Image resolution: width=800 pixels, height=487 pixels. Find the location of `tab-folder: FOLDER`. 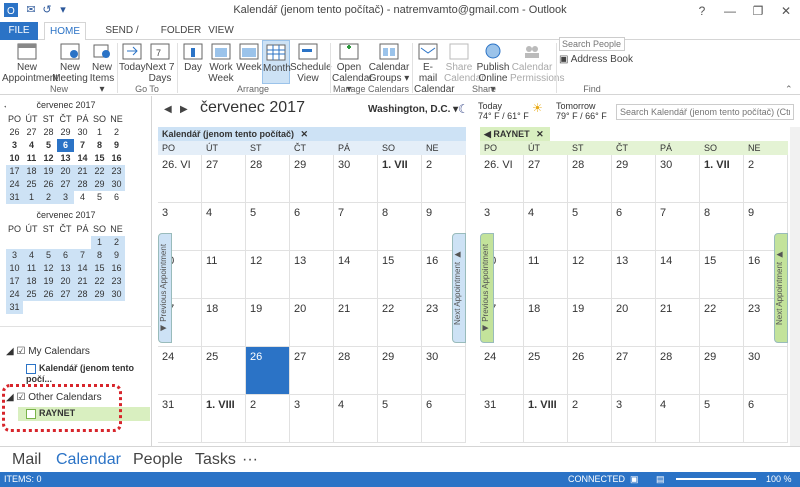

tab-folder: FOLDER is located at coordinates (181, 31).